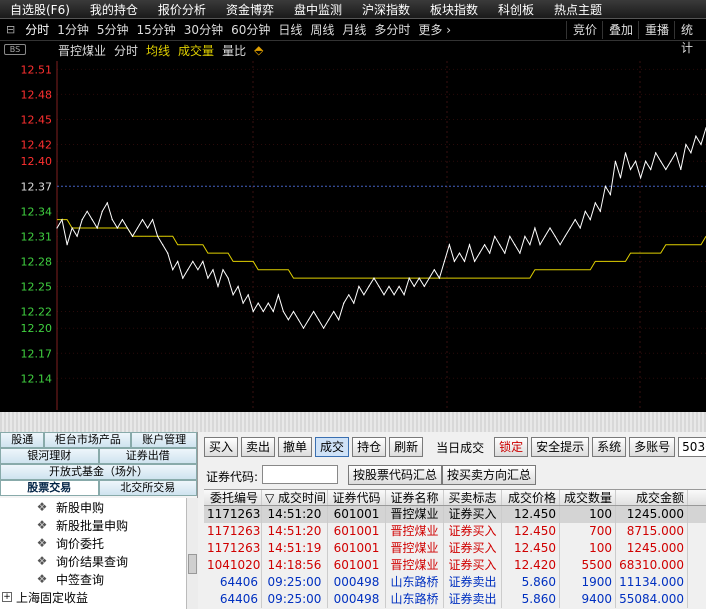 Image resolution: width=706 pixels, height=609 pixels. Describe the element at coordinates (395, 475) in the screenshot. I see `summarize-by-code-button: 按股票代码汇总` at that location.